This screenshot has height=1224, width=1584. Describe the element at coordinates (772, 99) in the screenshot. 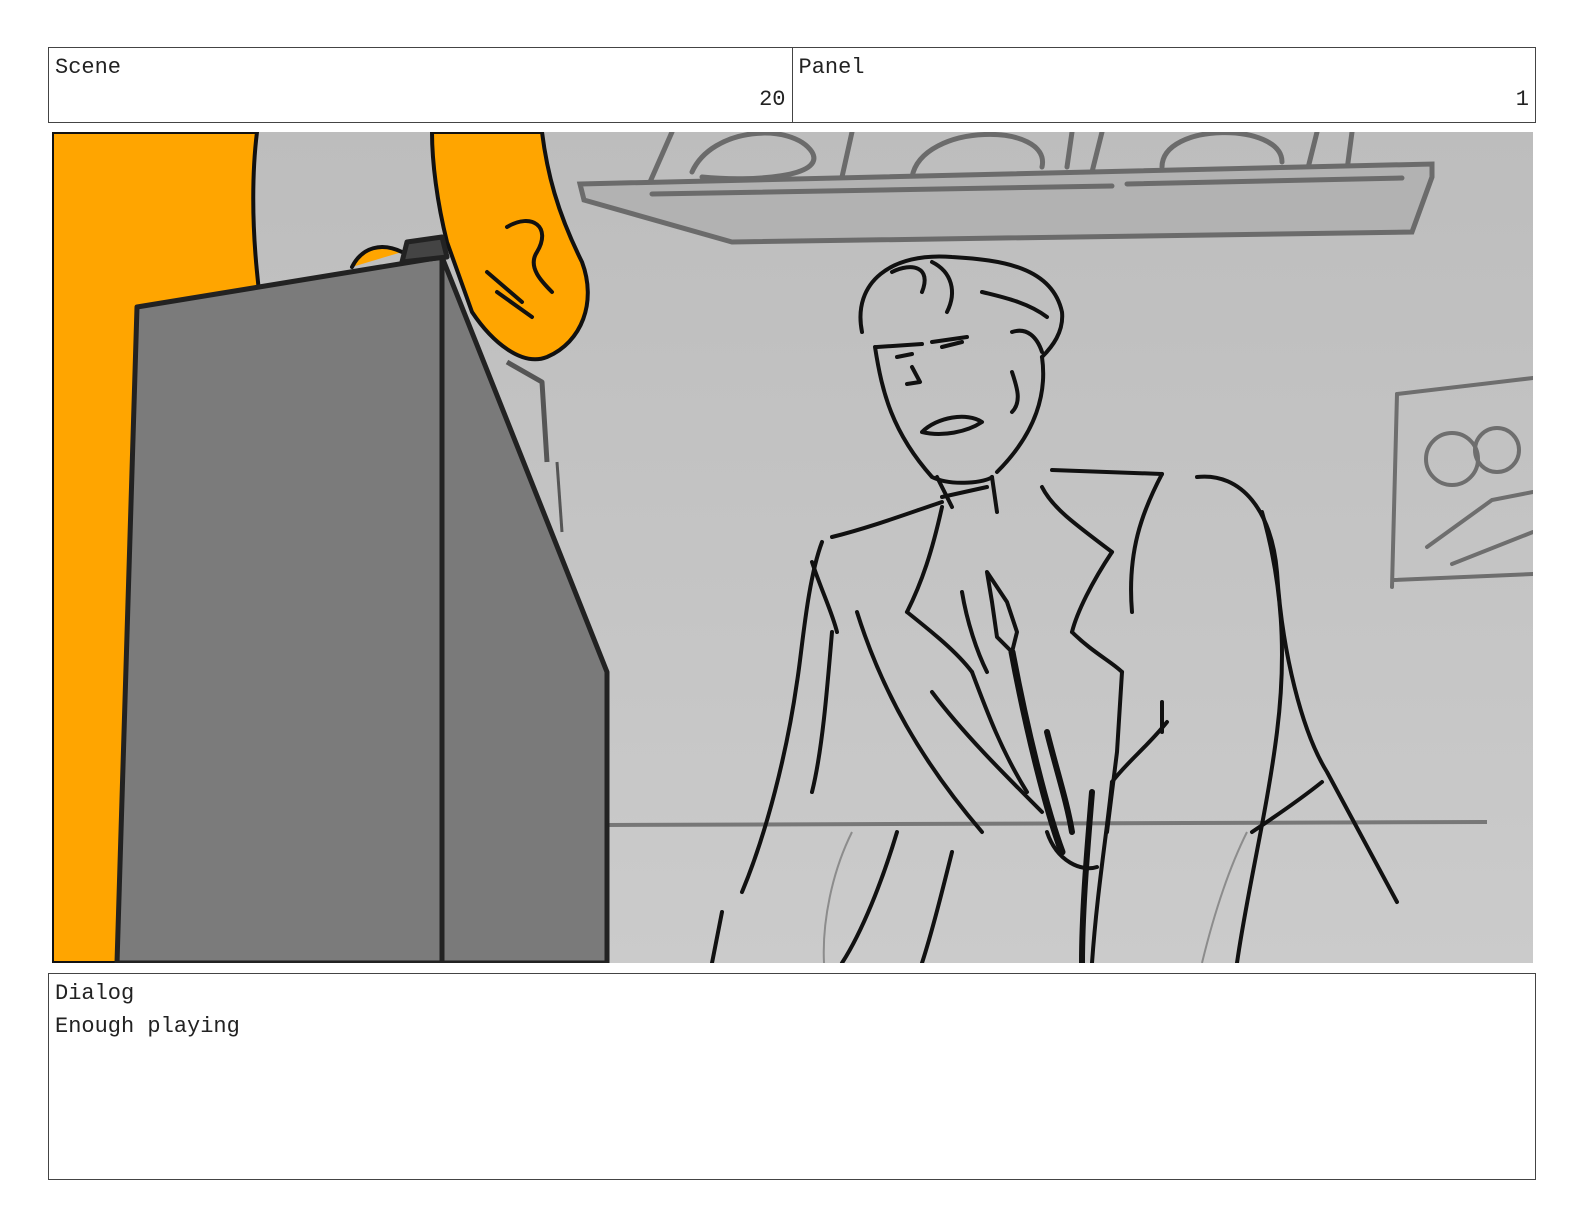

I see `scene-number: 20` at that location.